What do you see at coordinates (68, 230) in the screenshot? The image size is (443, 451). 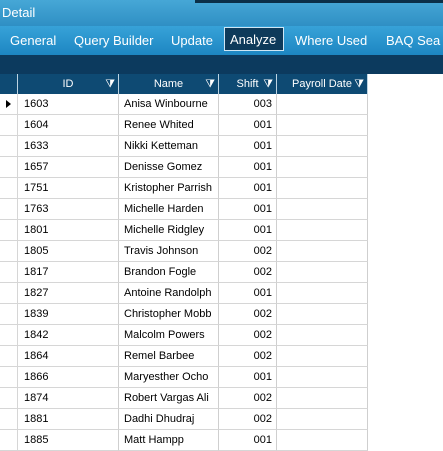 I see `cell-id: 1801` at bounding box center [68, 230].